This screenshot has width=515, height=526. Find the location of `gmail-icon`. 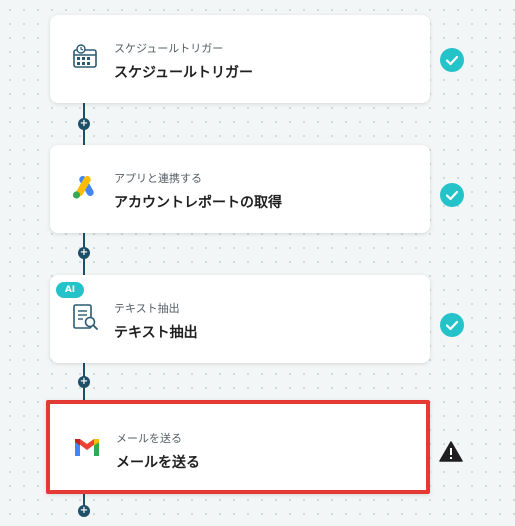

gmail-icon is located at coordinates (87, 447).